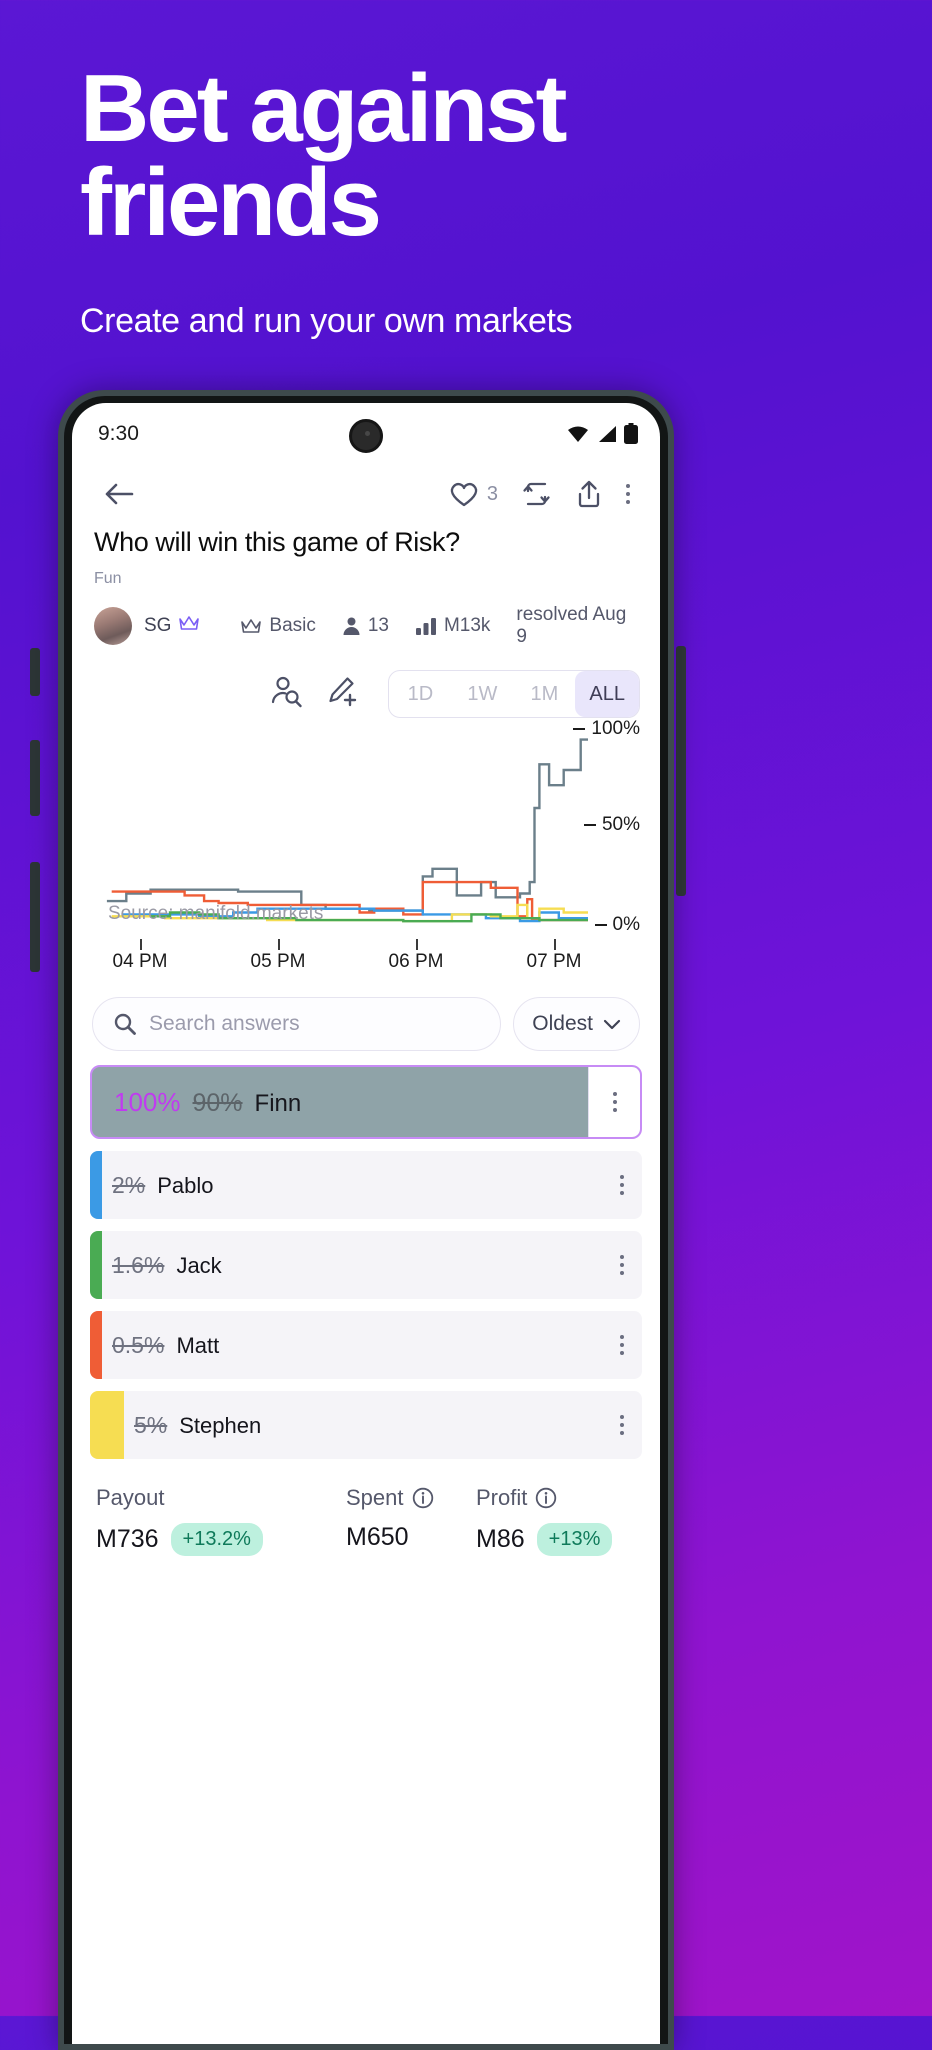 This screenshot has width=932, height=2050. What do you see at coordinates (366, 1265) in the screenshot?
I see `answer-row-jack: 1.6% Jack` at bounding box center [366, 1265].